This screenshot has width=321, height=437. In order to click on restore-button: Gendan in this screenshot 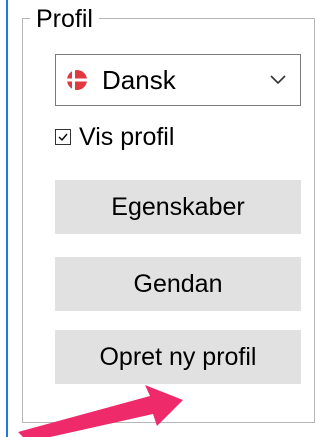, I will do `click(178, 284)`.